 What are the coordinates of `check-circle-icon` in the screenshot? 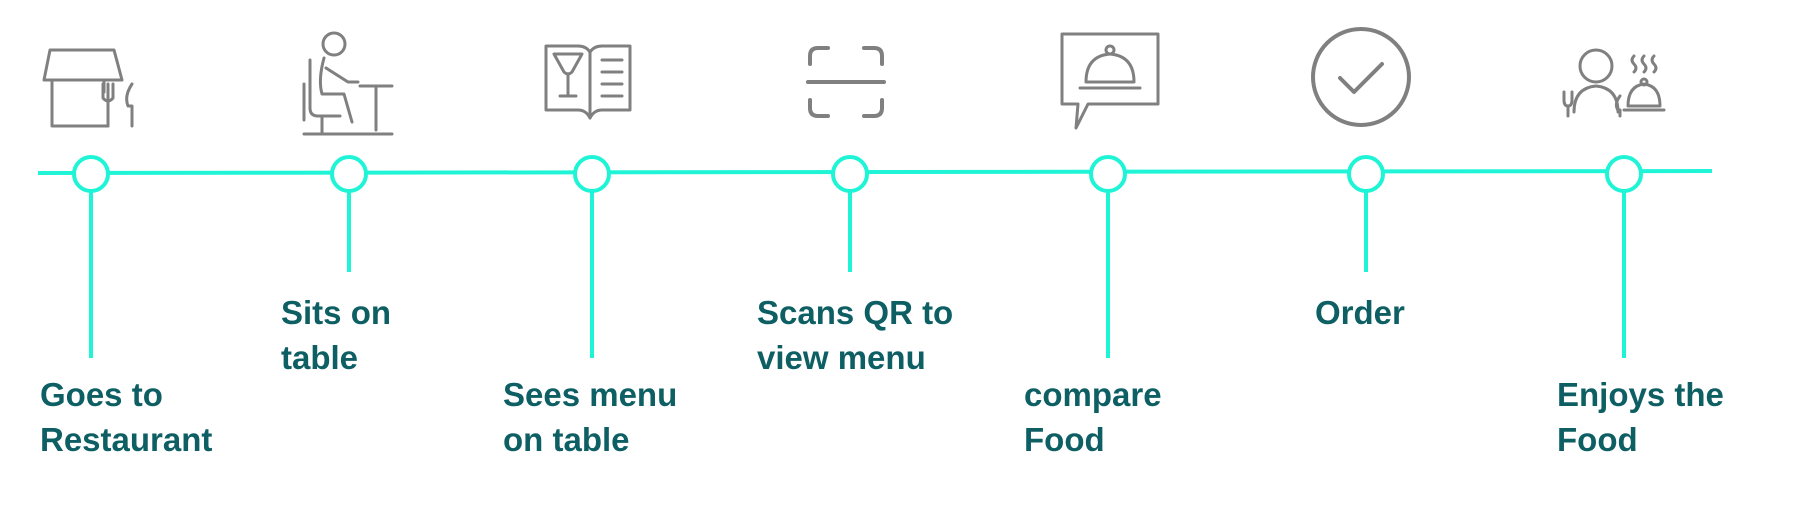 It's located at (1361, 77).